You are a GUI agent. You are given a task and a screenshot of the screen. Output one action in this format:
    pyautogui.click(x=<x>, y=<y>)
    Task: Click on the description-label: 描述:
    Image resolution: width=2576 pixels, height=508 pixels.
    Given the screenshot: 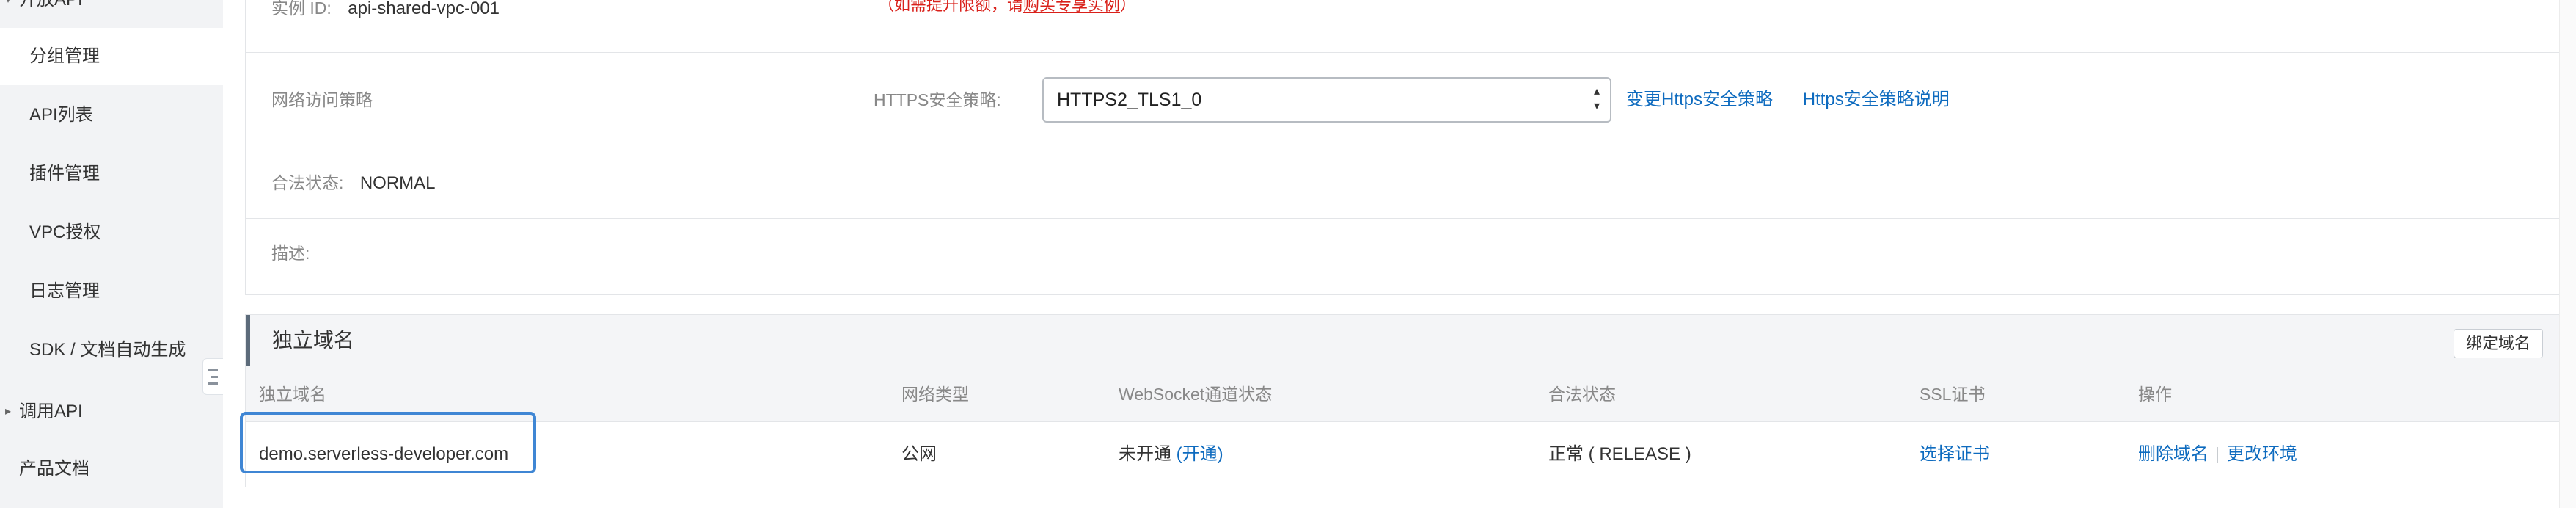 What is the action you would take?
    pyautogui.click(x=290, y=253)
    